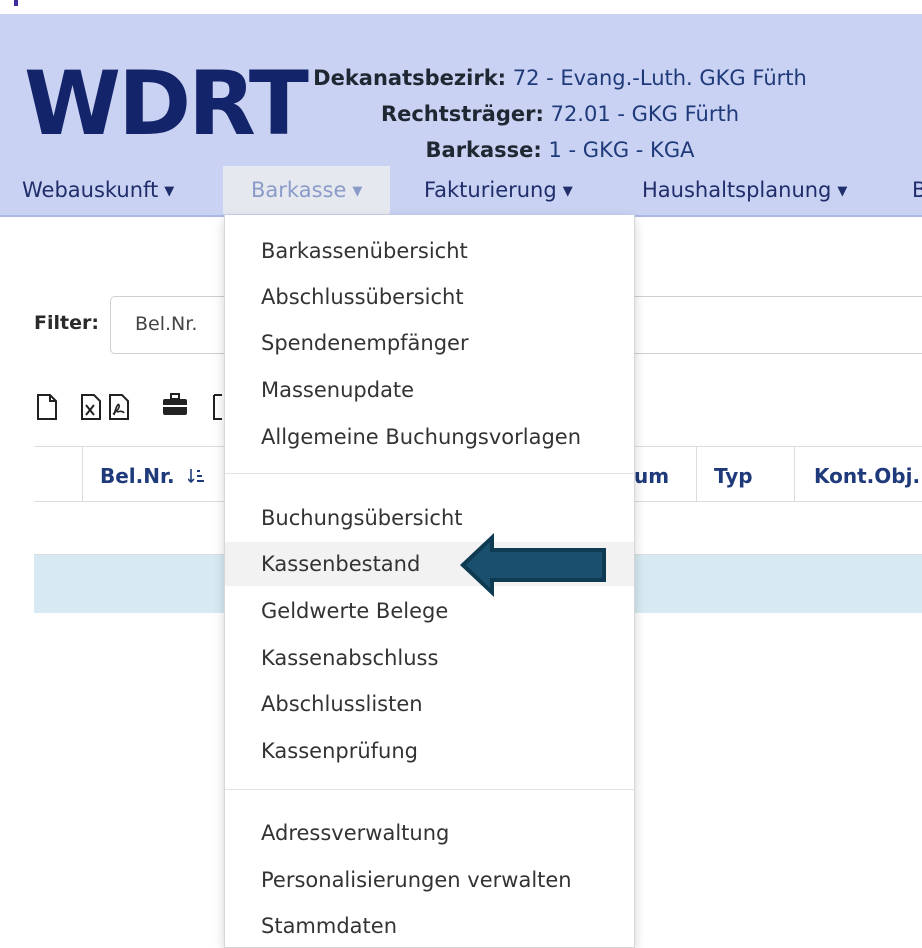  Describe the element at coordinates (66, 323) in the screenshot. I see `filter-label: Filter:` at that location.